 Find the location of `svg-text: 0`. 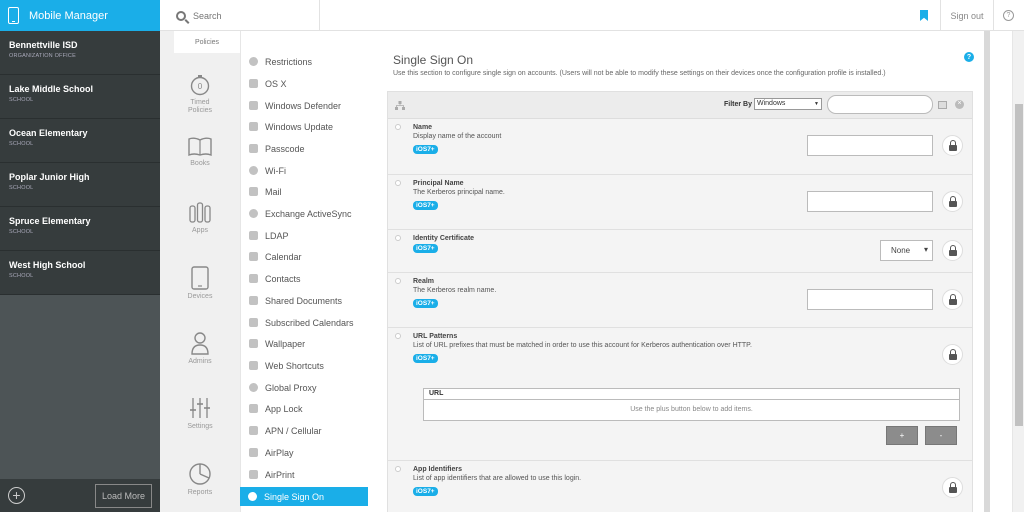

svg-text: 0 is located at coordinates (200, 86).